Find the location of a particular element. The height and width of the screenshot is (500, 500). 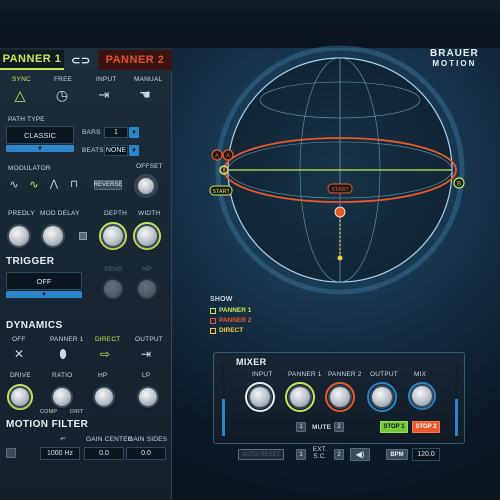

offset-knob is located at coordinates (146, 186).